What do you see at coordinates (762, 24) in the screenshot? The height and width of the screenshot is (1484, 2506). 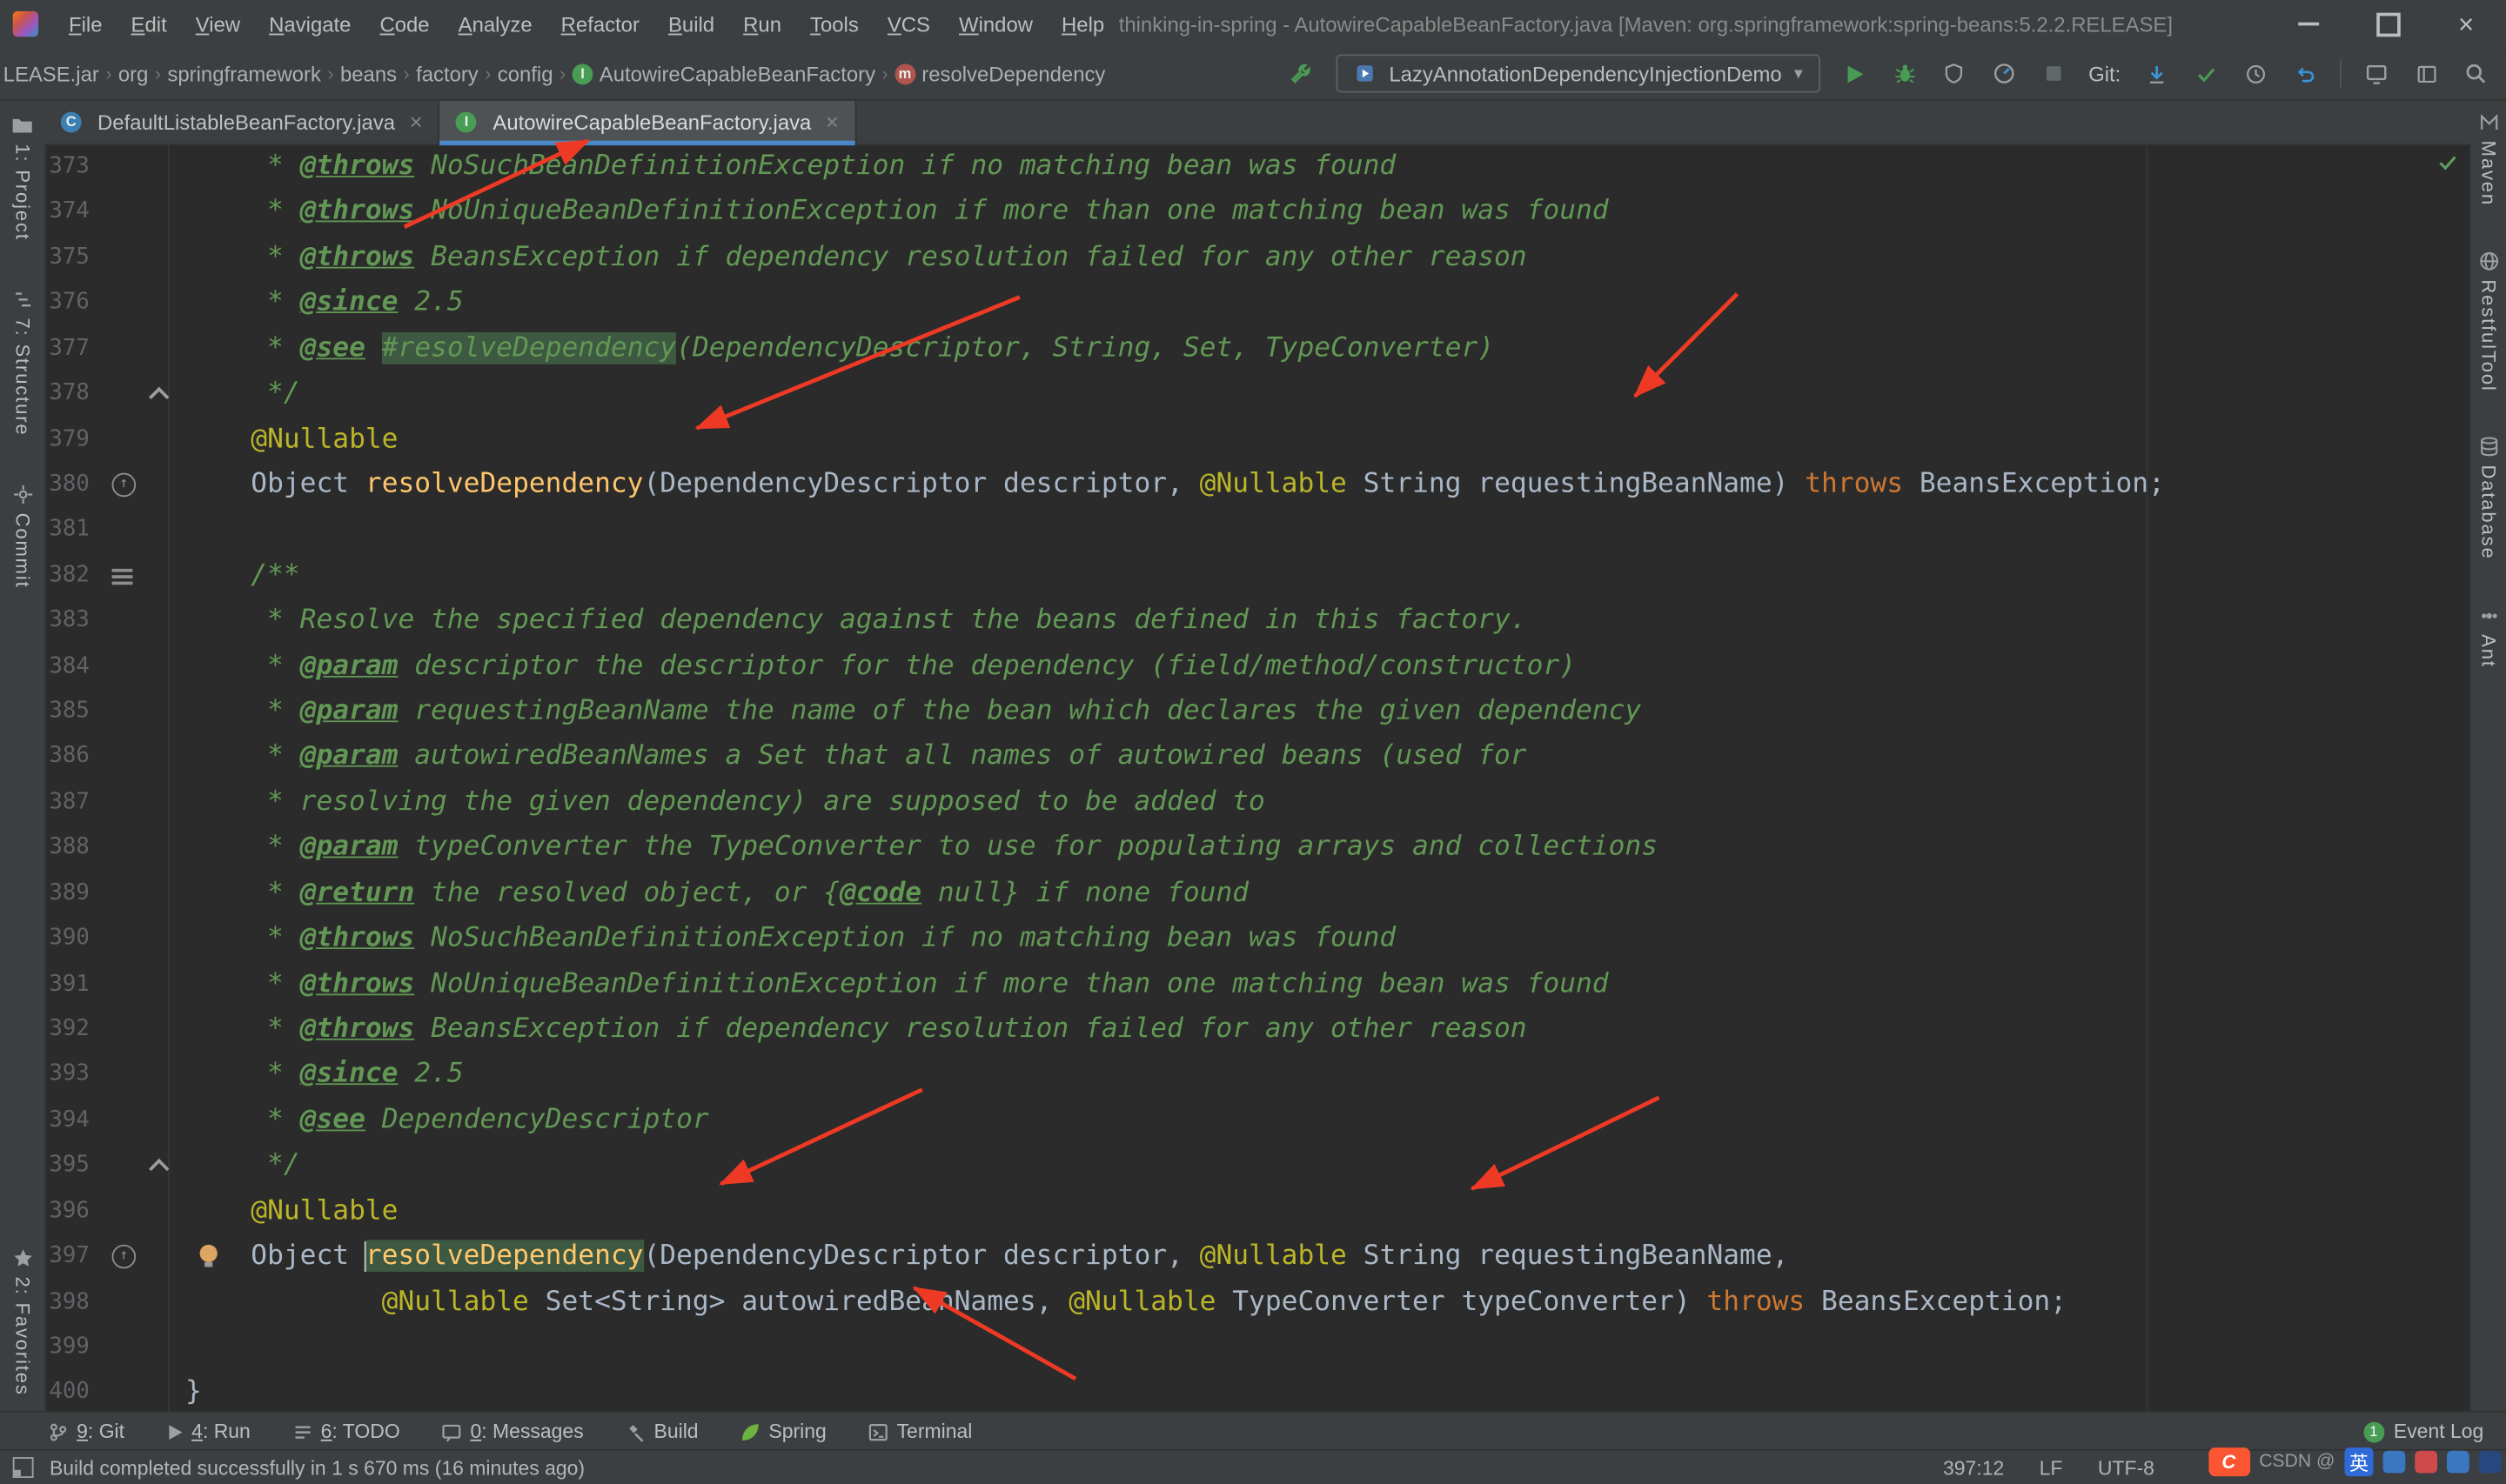 I see `menu-run: Run` at bounding box center [762, 24].